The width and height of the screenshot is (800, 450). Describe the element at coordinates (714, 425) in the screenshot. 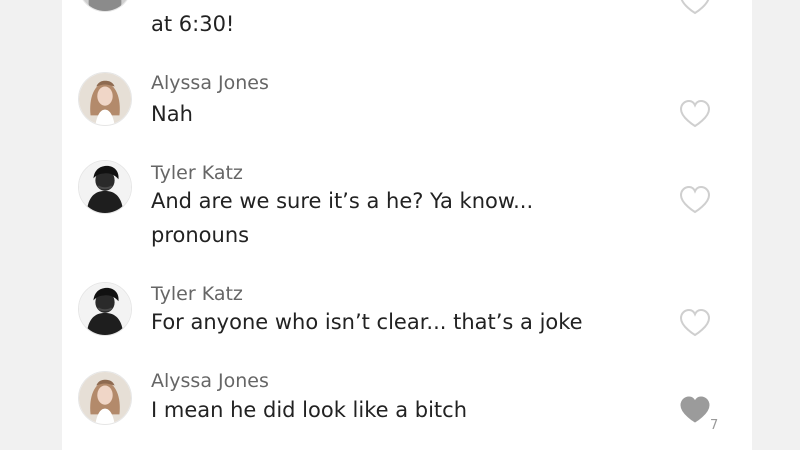

I see `like-count: 7` at that location.